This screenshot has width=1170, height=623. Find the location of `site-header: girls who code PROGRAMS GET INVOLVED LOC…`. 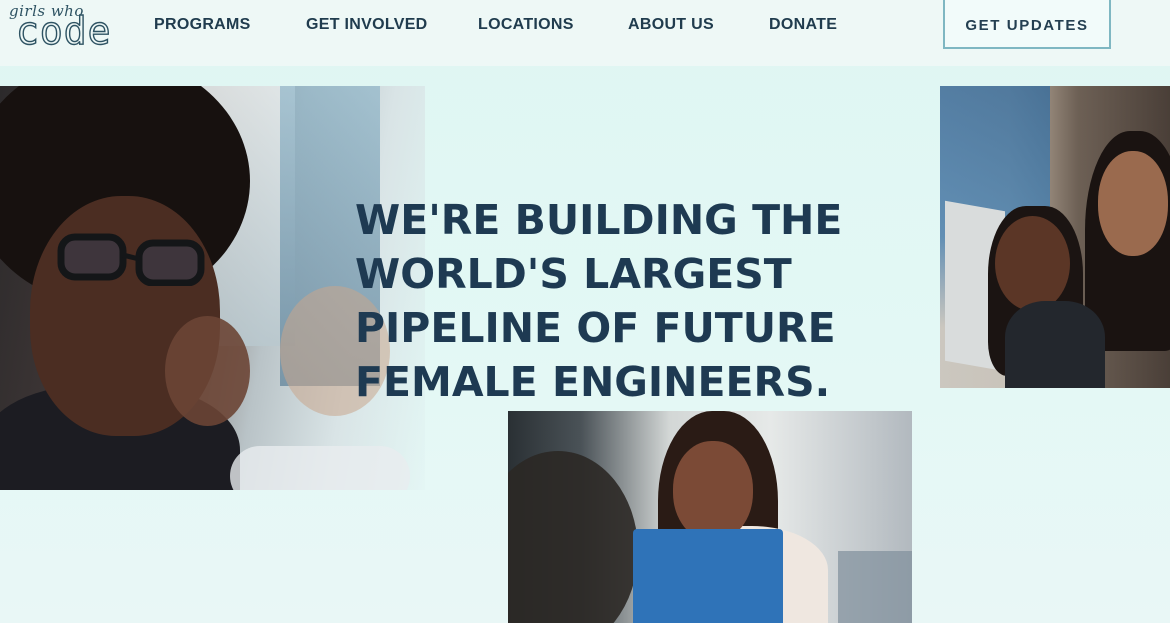

site-header: girls who code PROGRAMS GET INVOLVED LOC… is located at coordinates (585, 33).